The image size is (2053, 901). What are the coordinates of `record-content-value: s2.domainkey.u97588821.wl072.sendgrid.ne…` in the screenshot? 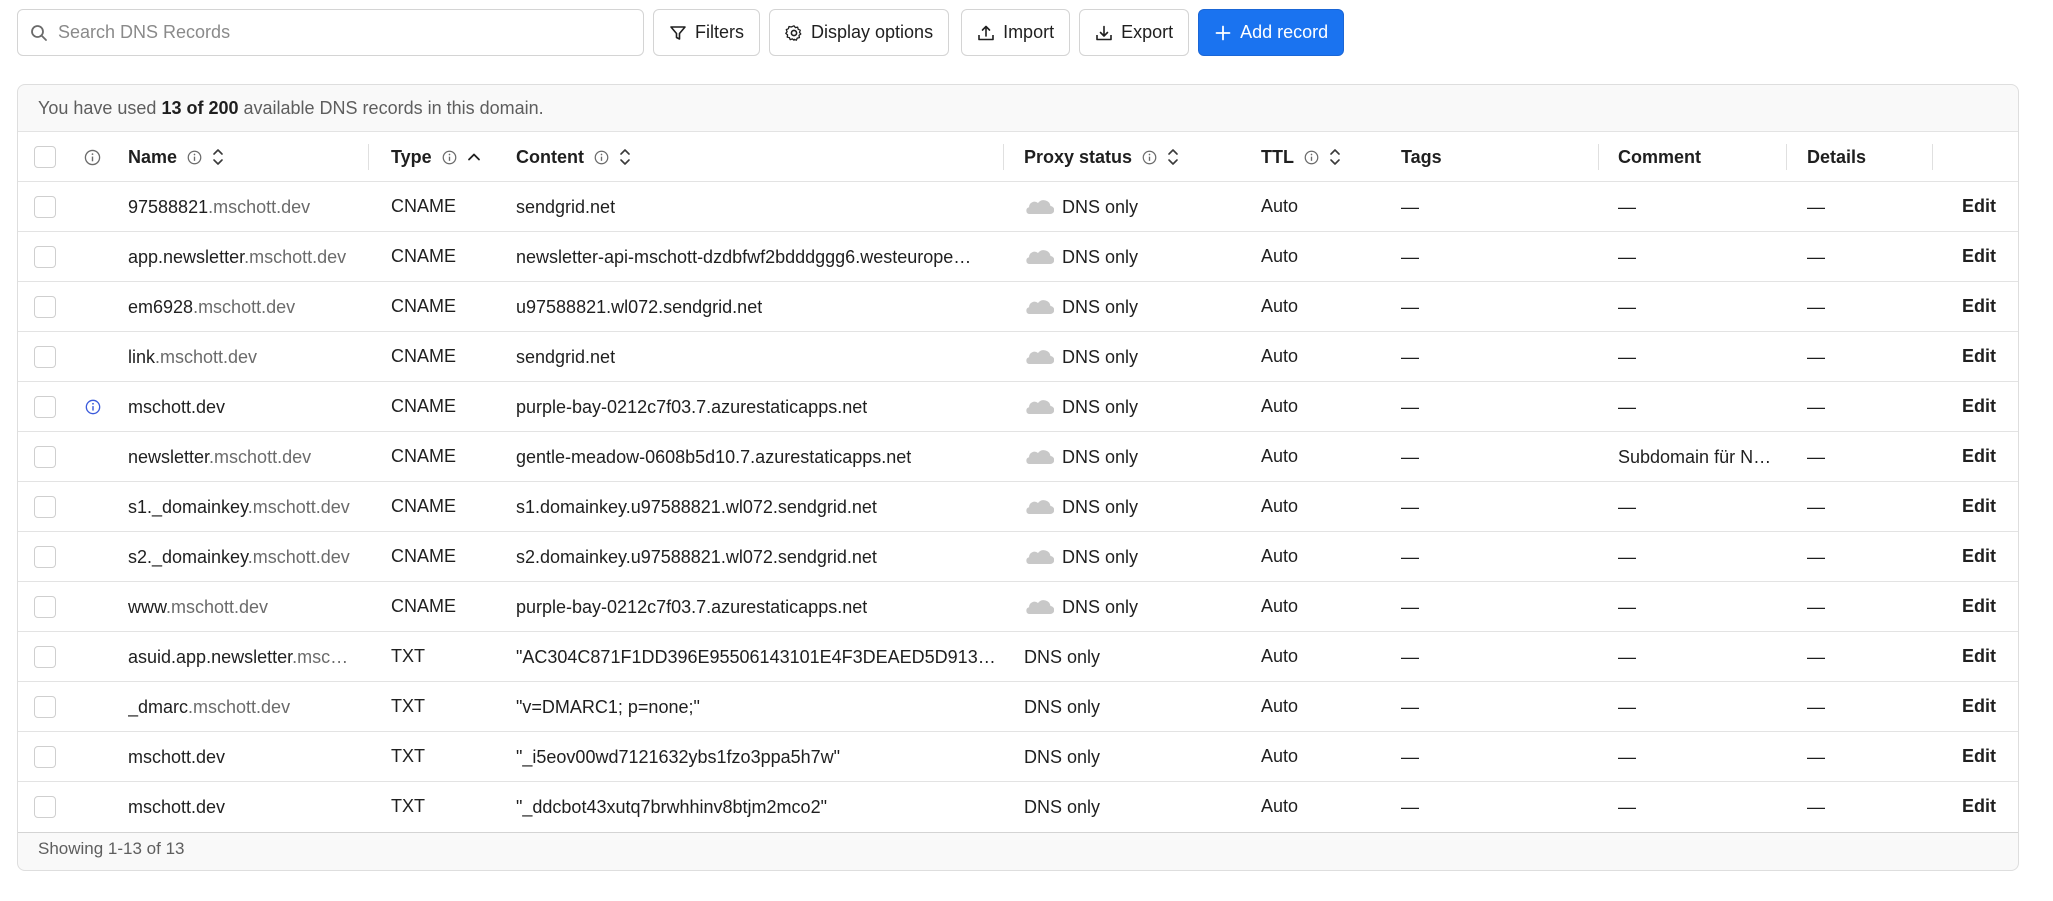 It's located at (696, 556).